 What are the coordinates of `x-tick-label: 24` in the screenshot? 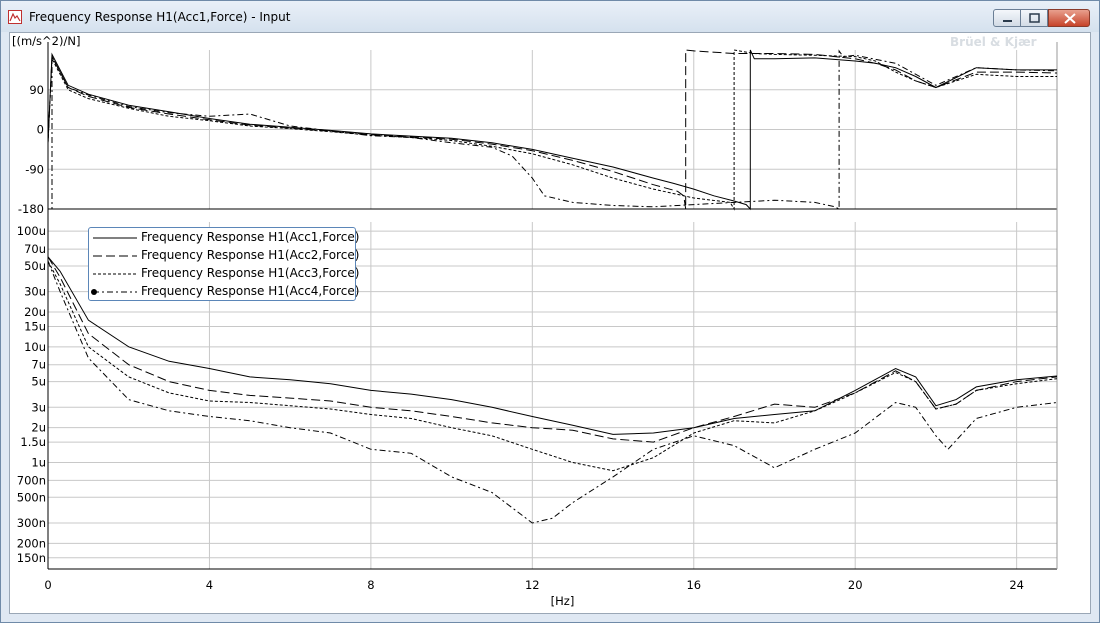 It's located at (1016, 585).